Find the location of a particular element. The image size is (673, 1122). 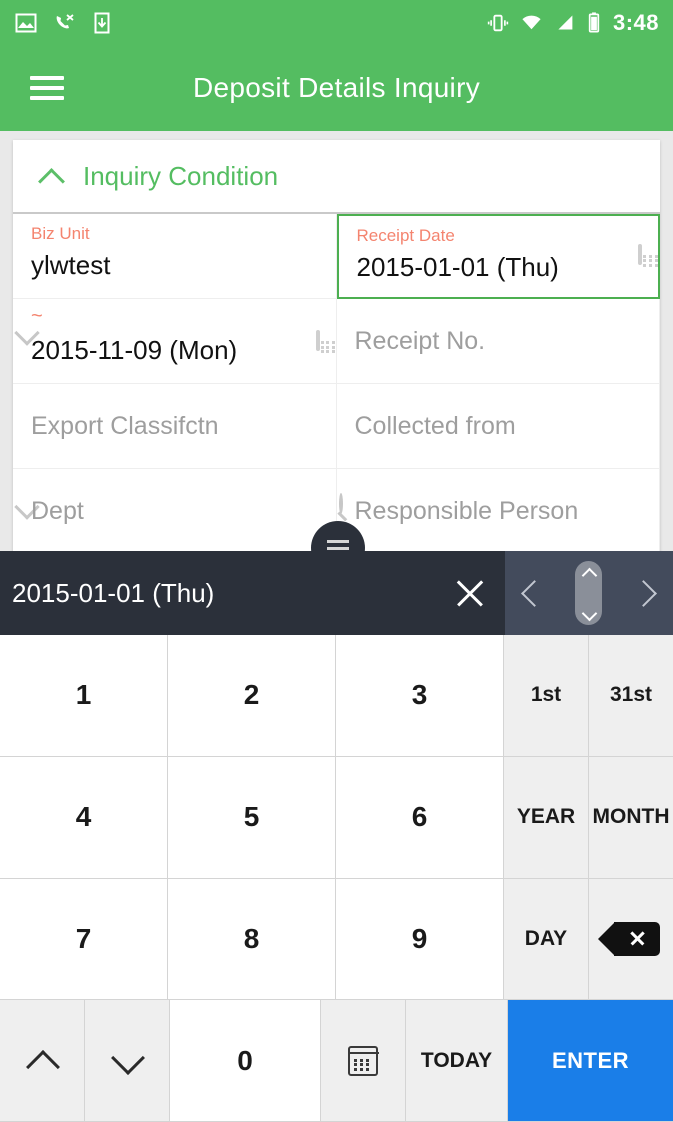

section-title: Inquiry Condition is located at coordinates (181, 175).